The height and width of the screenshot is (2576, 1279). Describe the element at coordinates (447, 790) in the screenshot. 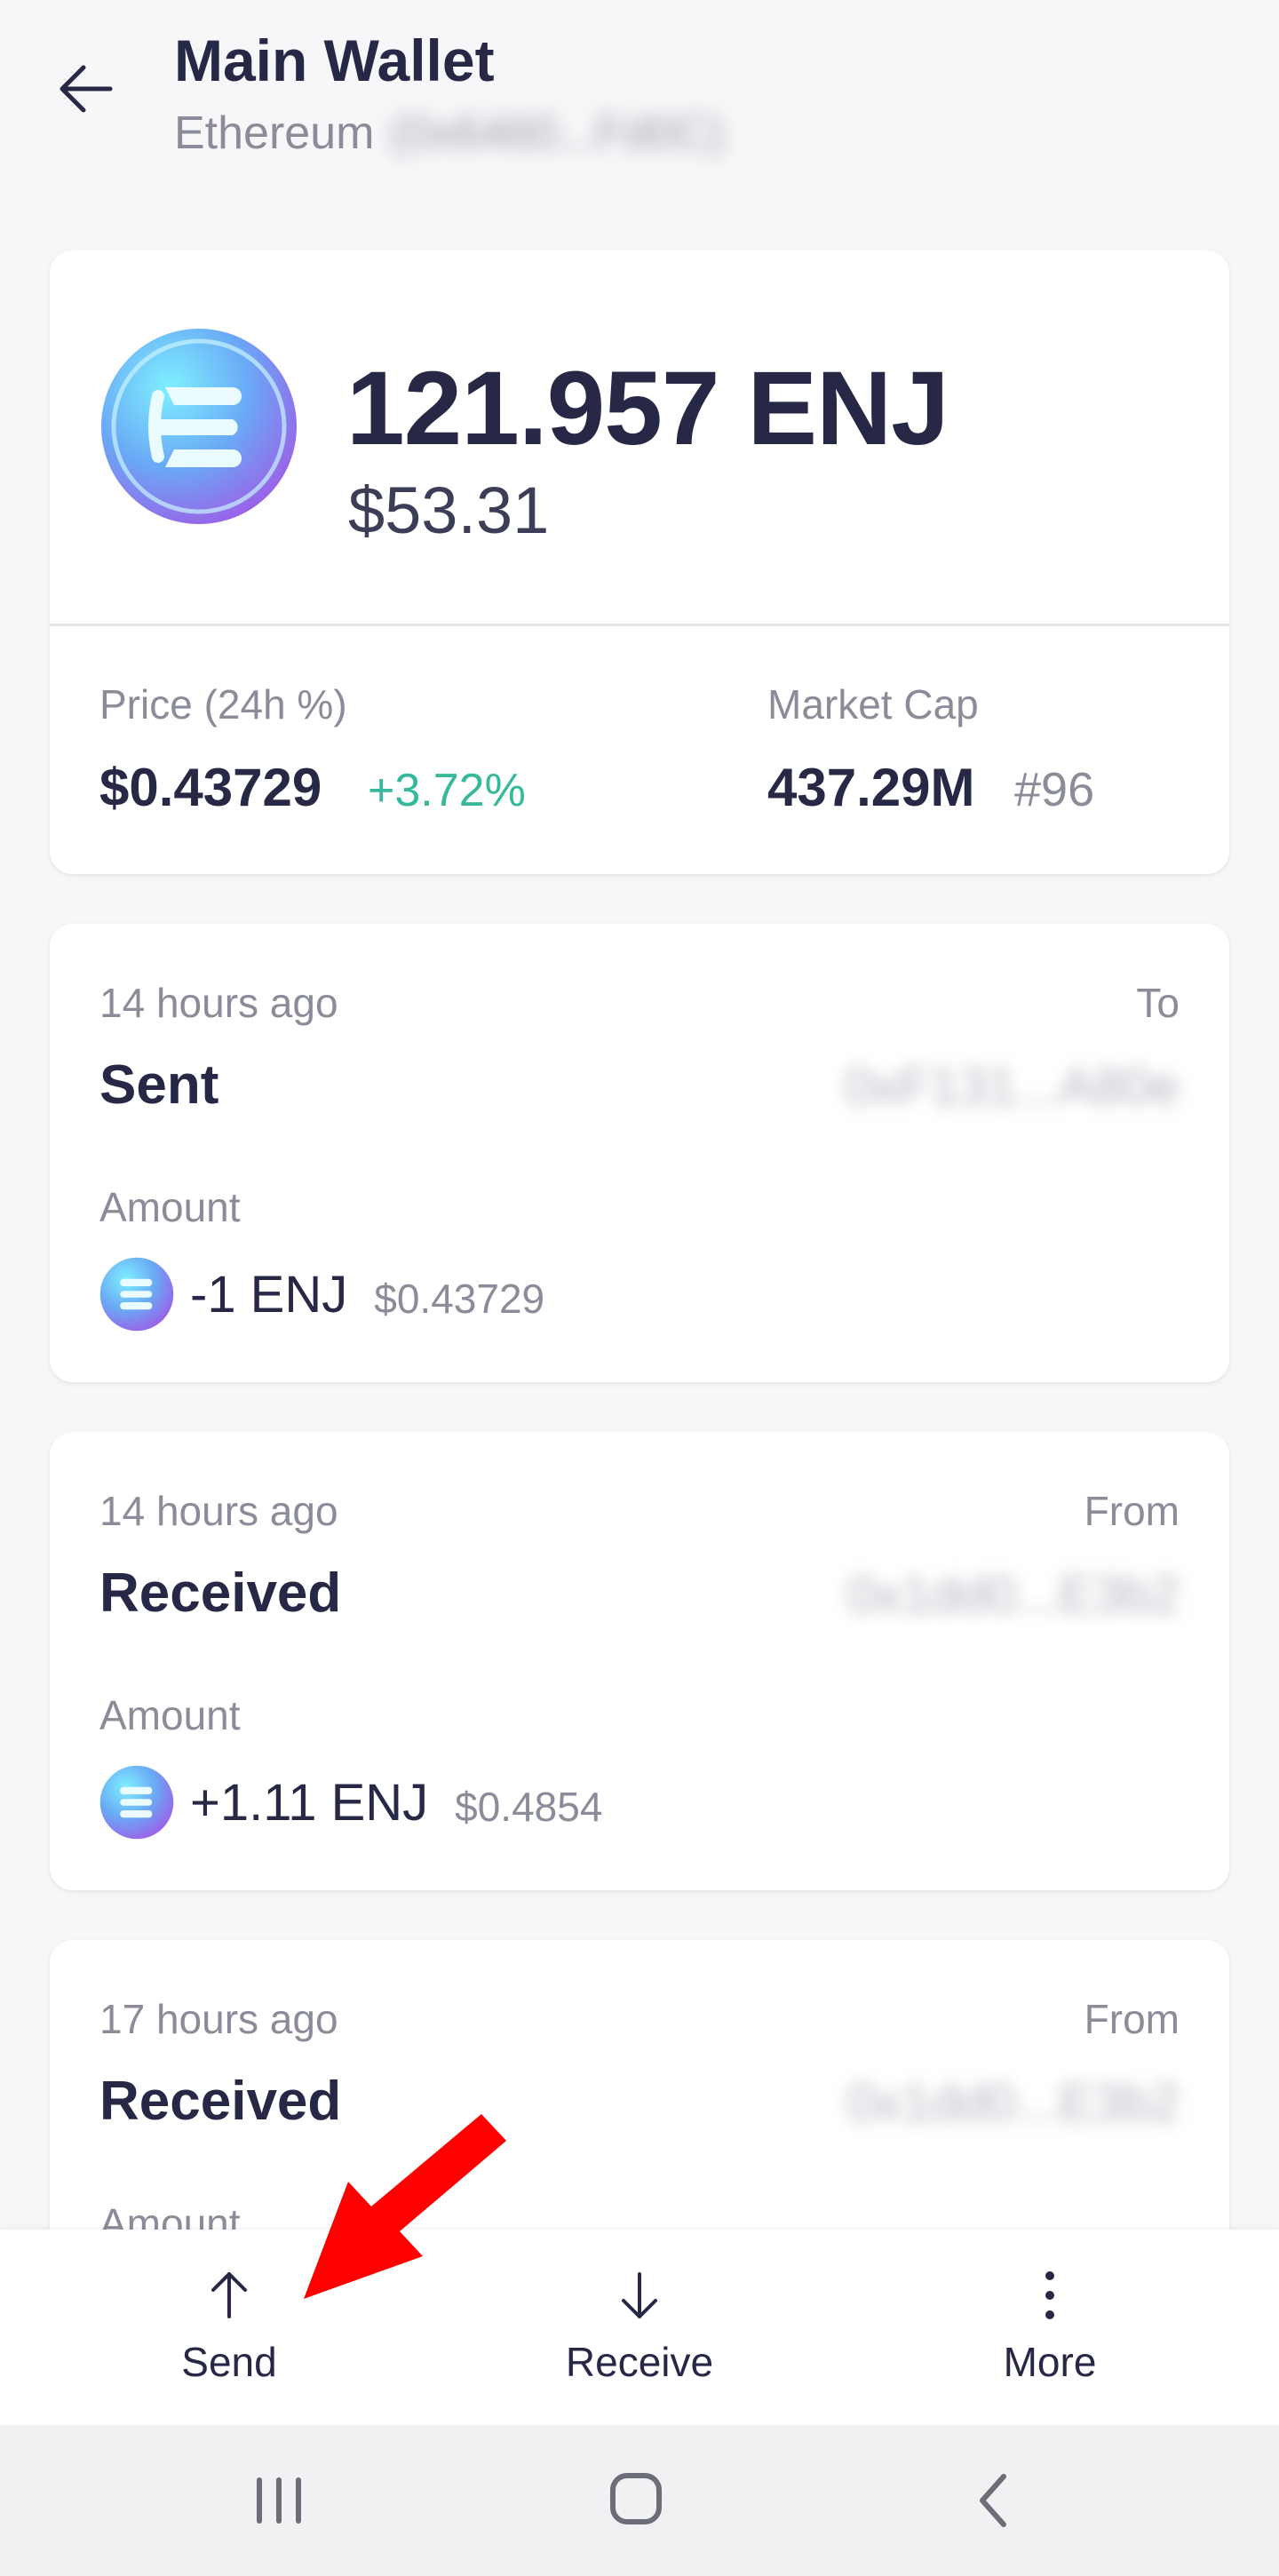

I see `price-change: +3.72%` at that location.